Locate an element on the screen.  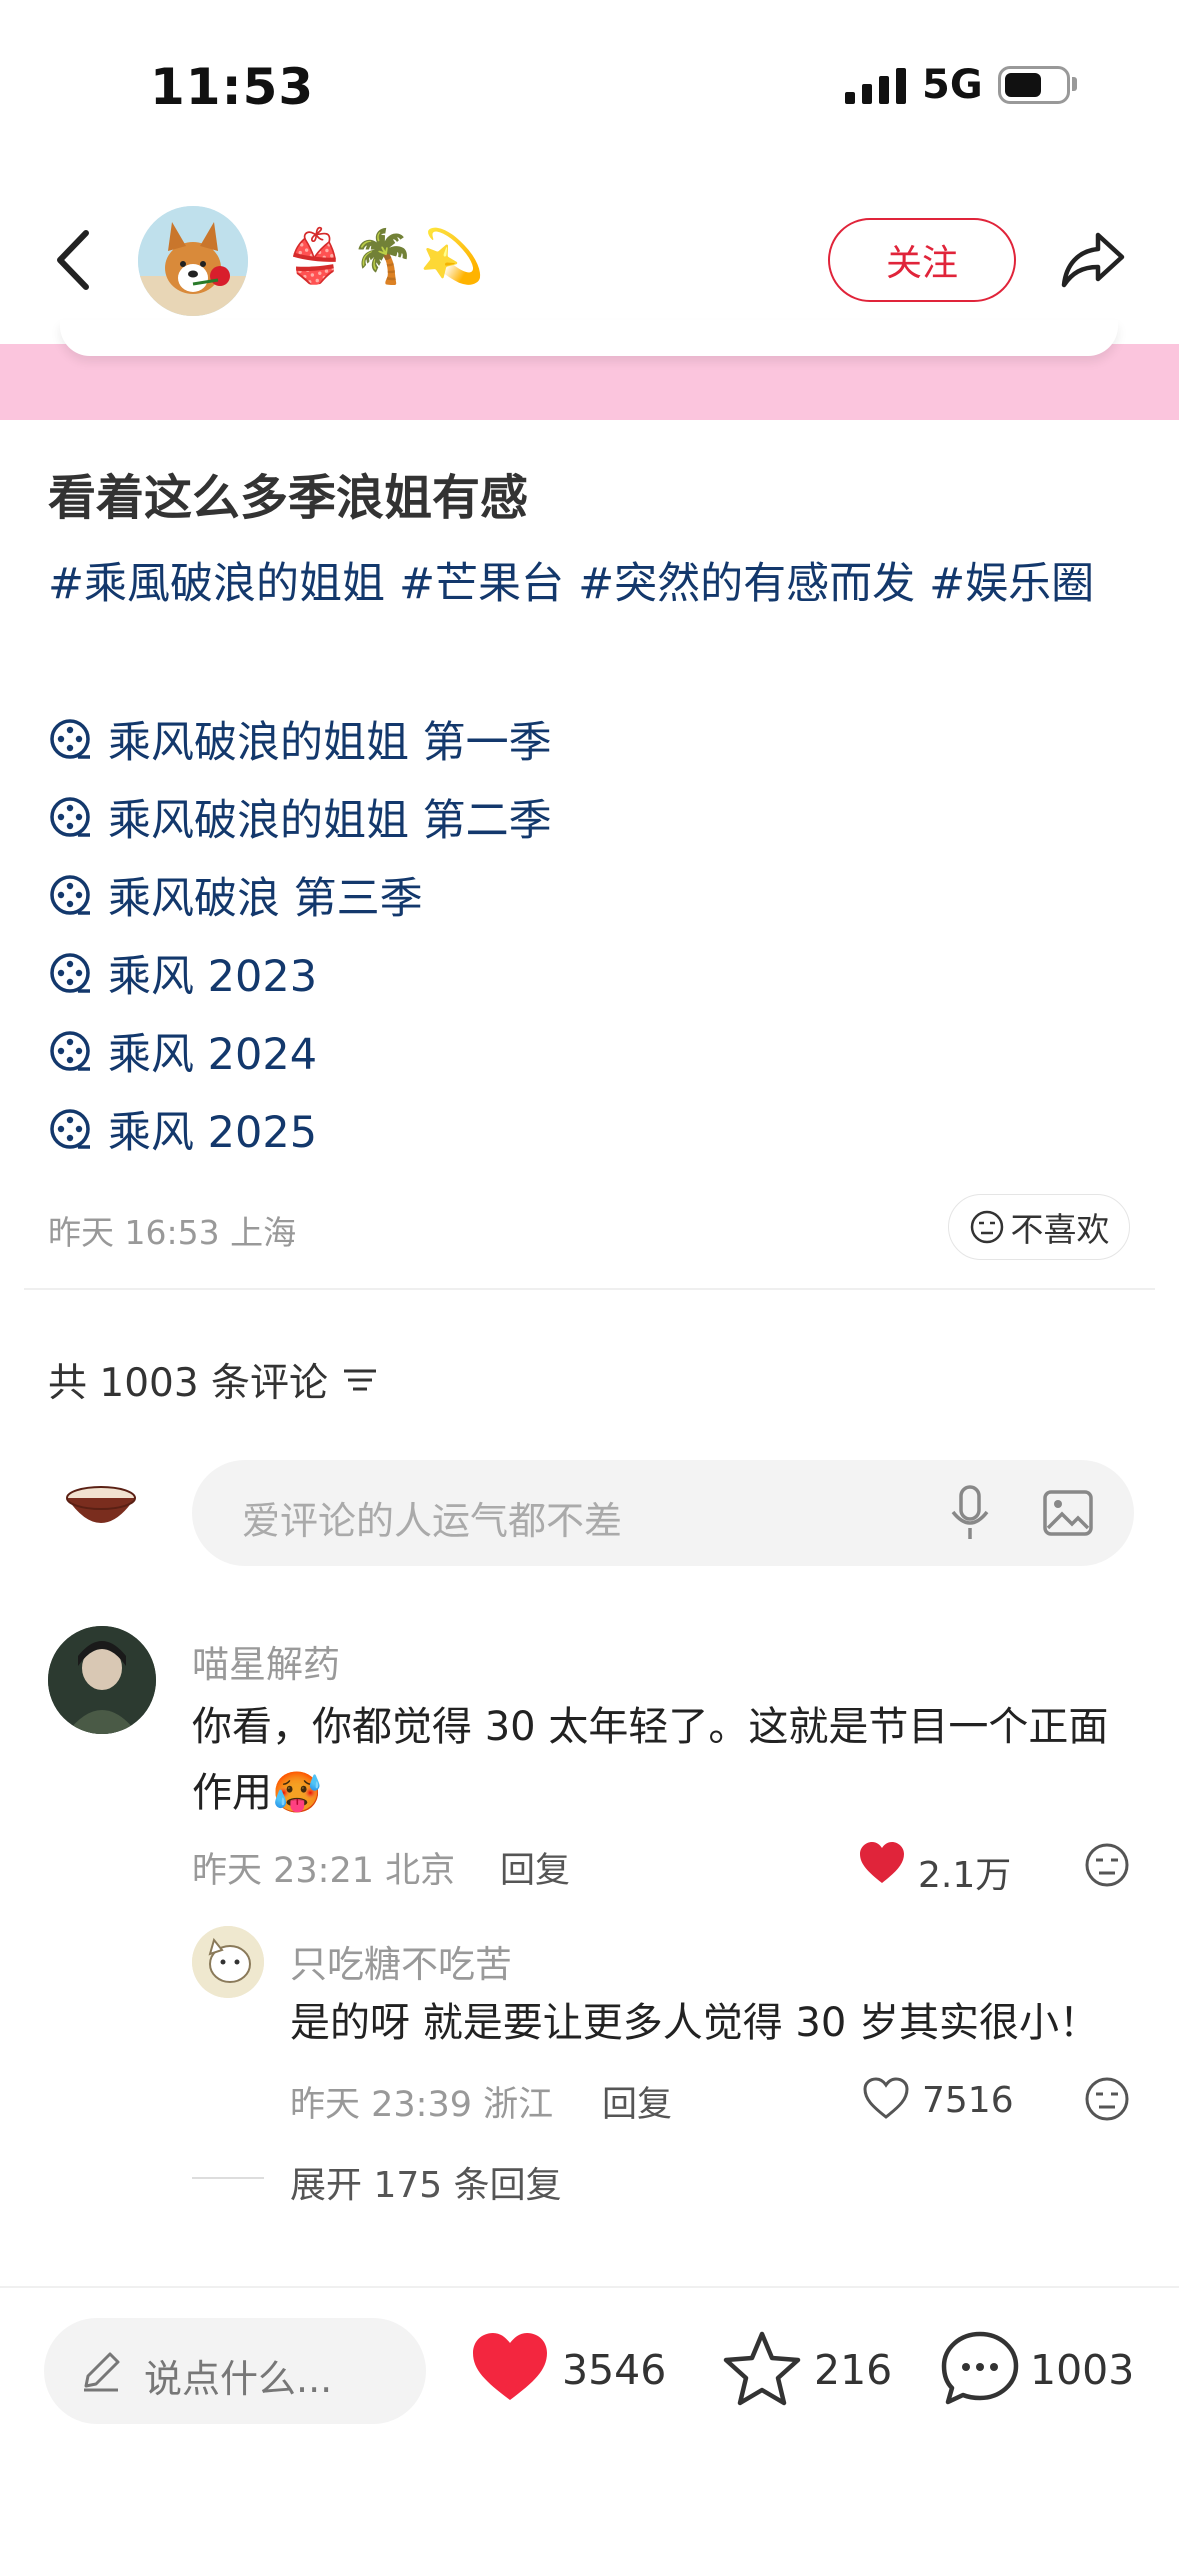
topic-link-label: 乘风 2024 is located at coordinates (213, 1055).